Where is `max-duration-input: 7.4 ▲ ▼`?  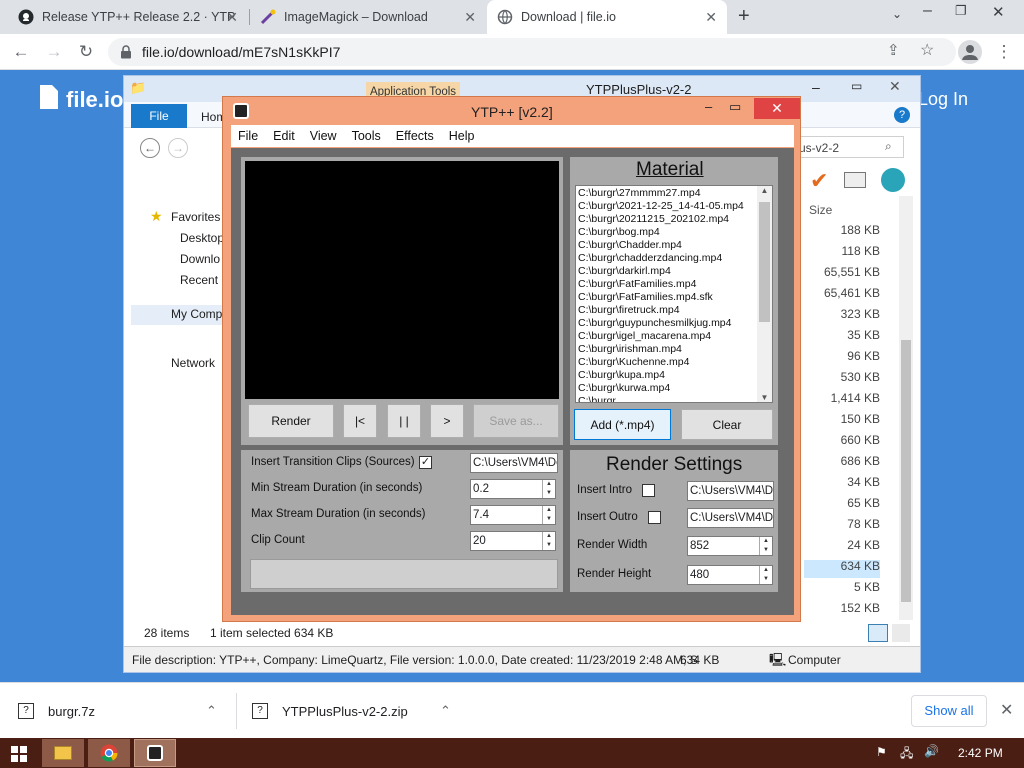 max-duration-input: 7.4 ▲ ▼ is located at coordinates (513, 515).